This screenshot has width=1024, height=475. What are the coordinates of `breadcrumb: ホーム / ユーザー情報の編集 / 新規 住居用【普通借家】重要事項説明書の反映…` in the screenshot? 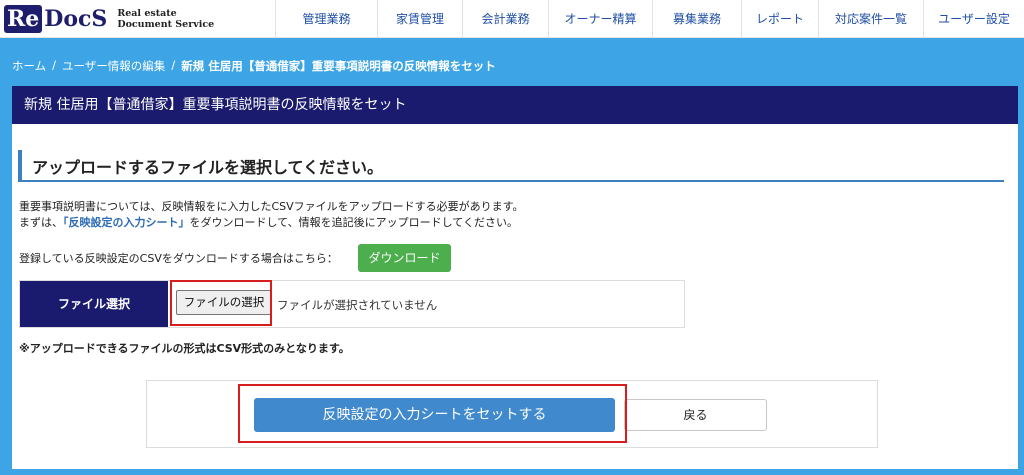 It's located at (254, 66).